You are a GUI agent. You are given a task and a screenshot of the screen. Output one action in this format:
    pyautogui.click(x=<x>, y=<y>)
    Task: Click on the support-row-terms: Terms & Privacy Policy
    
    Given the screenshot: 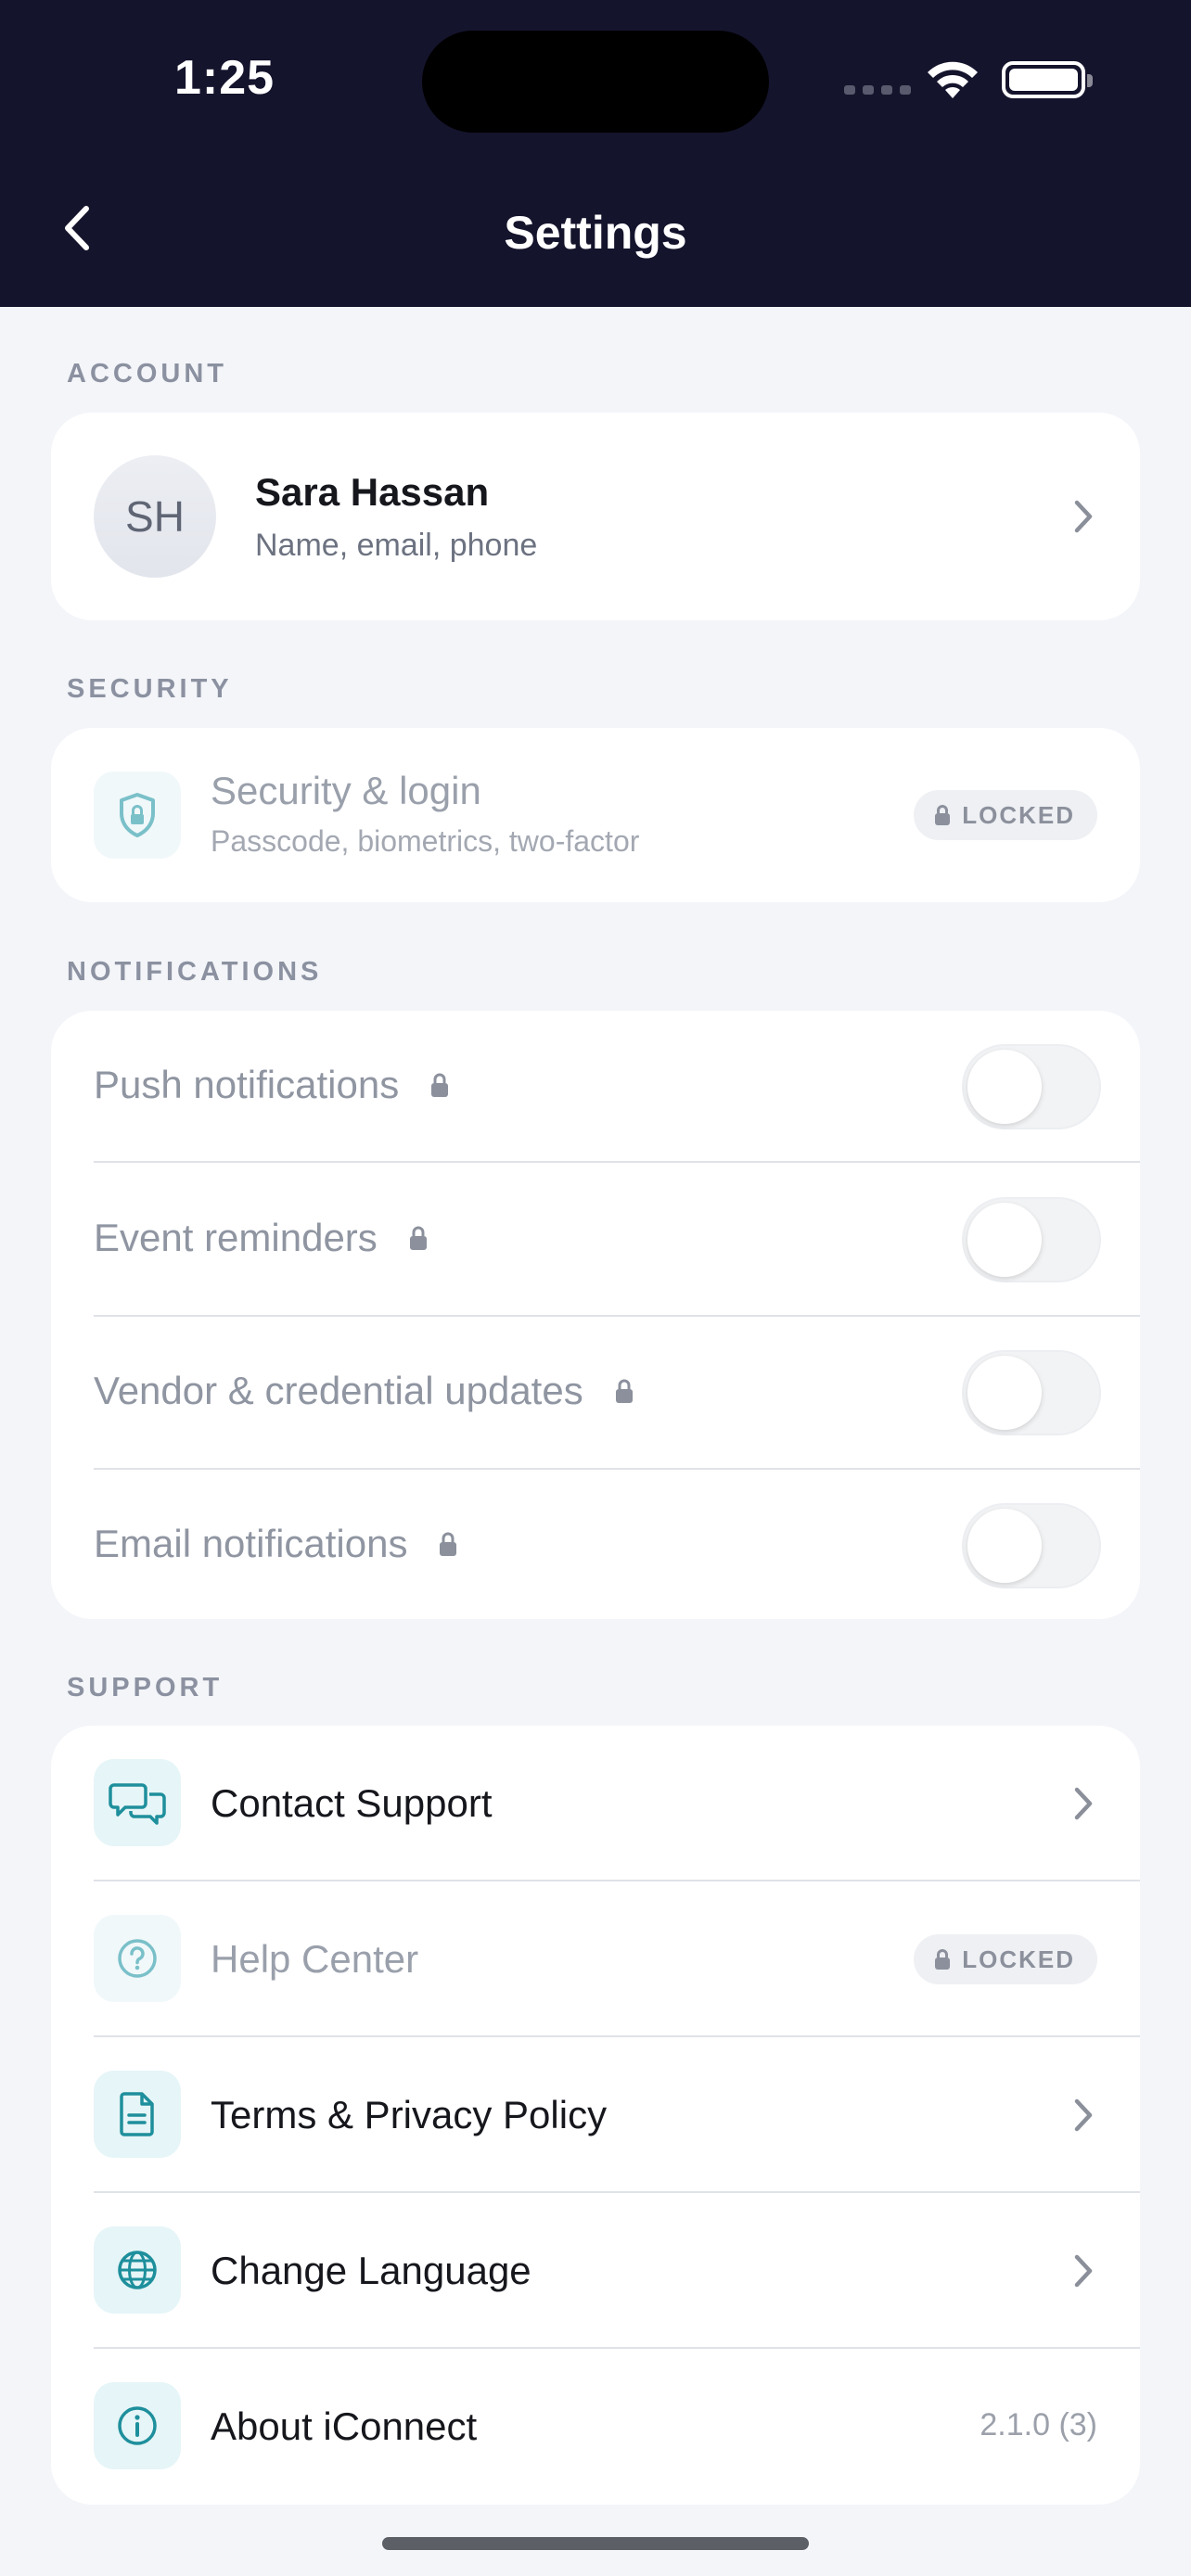 What is the action you would take?
    pyautogui.click(x=595, y=2115)
    